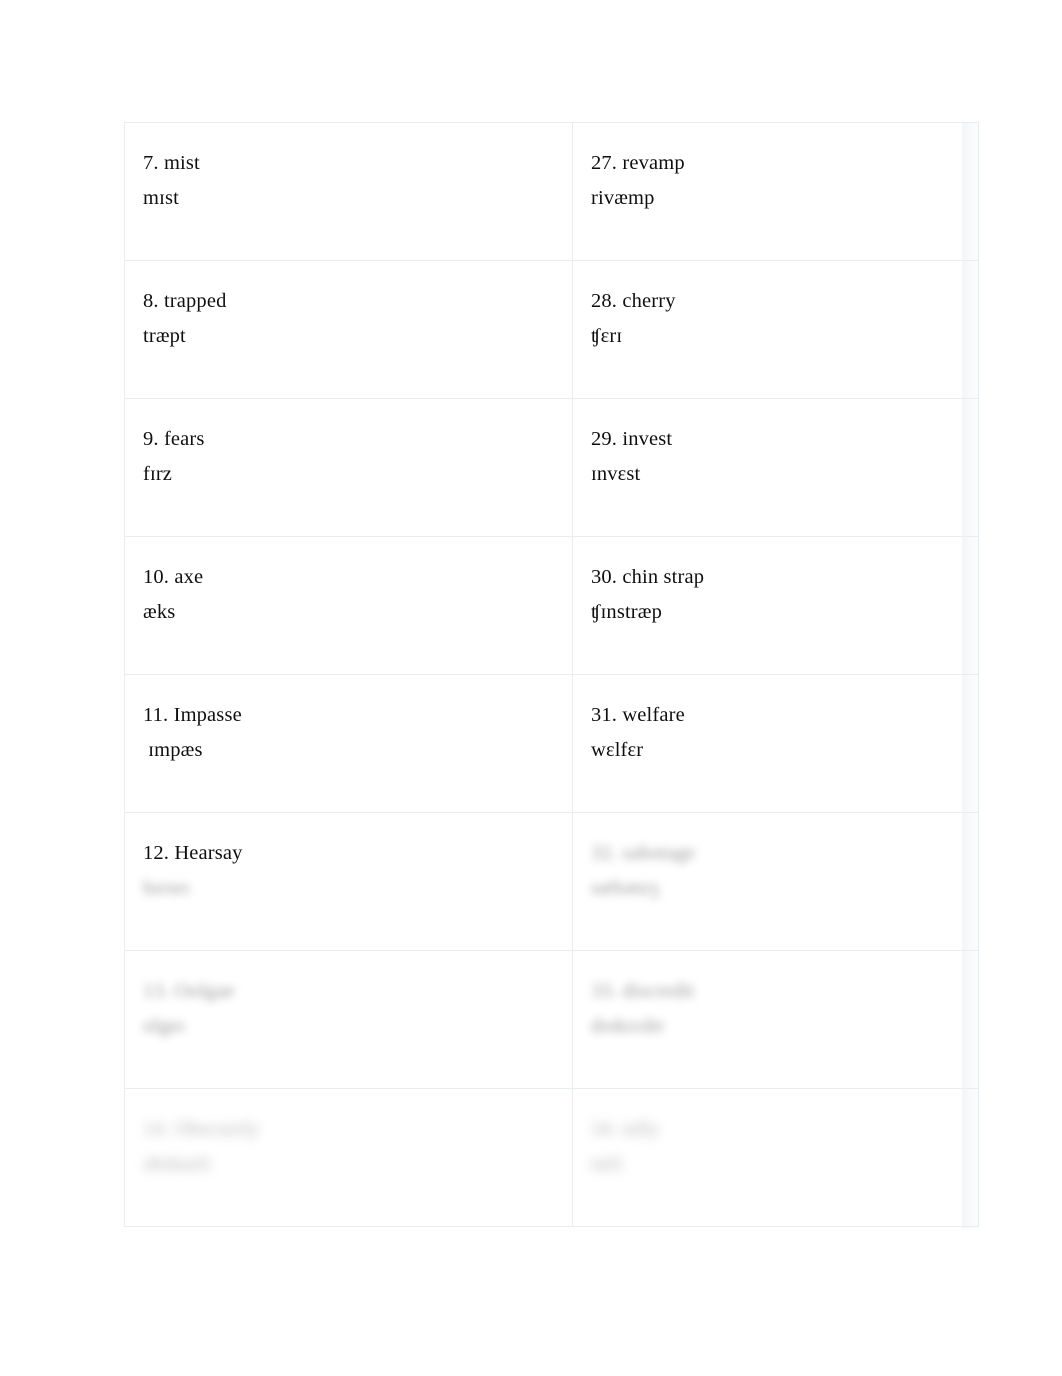 This screenshot has width=1062, height=1376. What do you see at coordinates (173, 577) in the screenshot?
I see `entry-word: 10. axe` at bounding box center [173, 577].